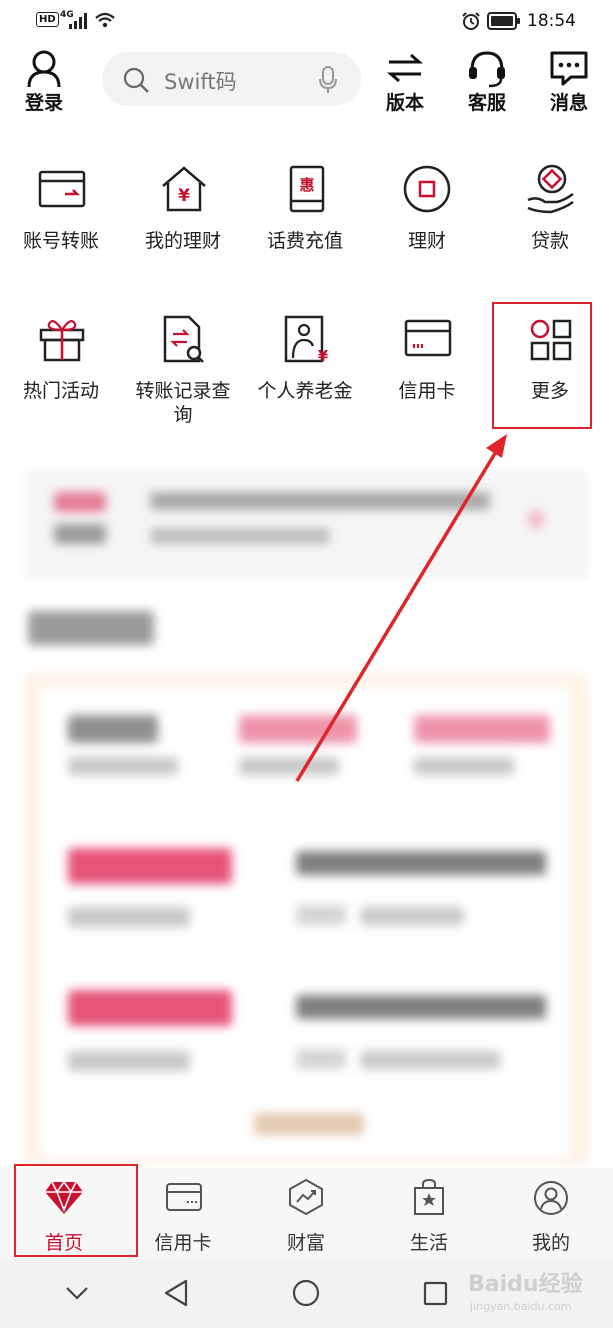 This screenshot has height=1328, width=613. Describe the element at coordinates (183, 1214) in the screenshot. I see `nav-tab-credit-card: 信用卡` at that location.